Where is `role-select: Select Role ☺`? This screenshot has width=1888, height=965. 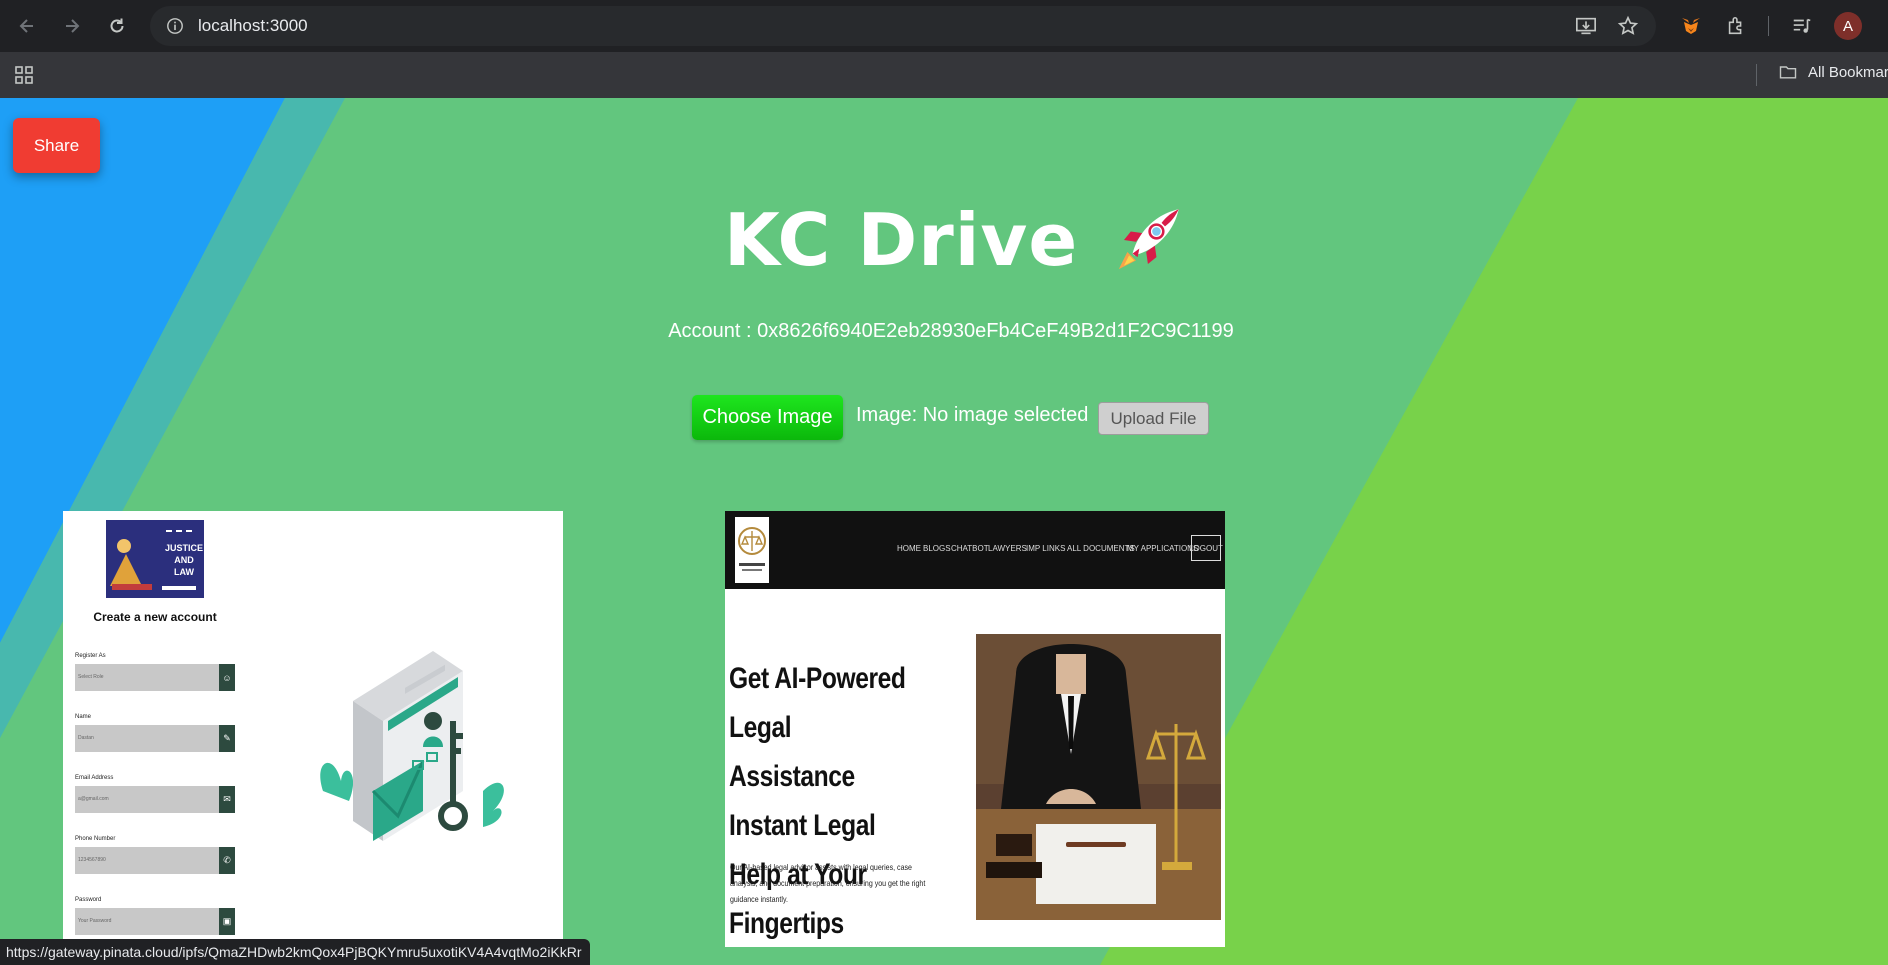
role-select: Select Role ☺ is located at coordinates (155, 677).